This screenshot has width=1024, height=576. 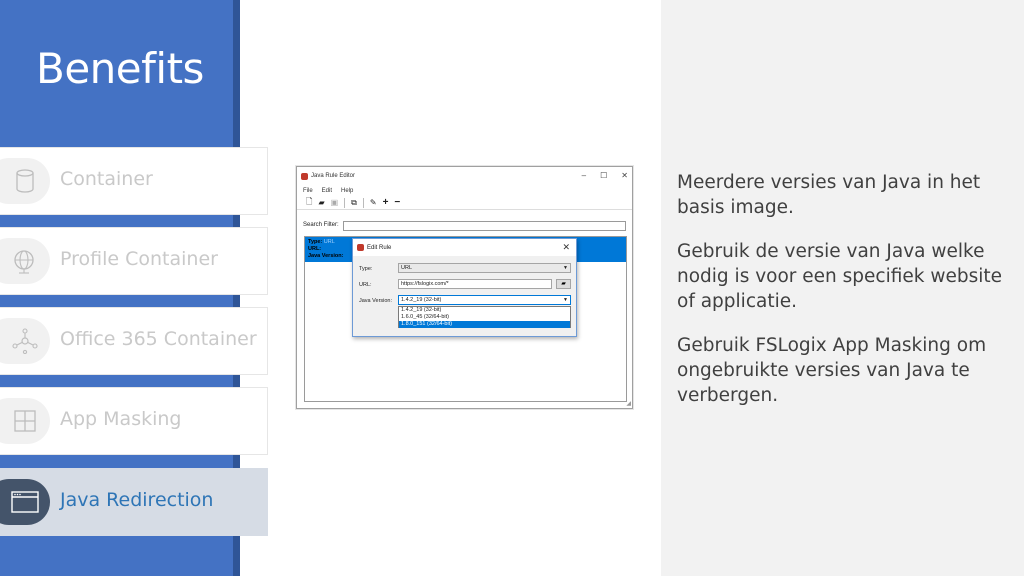 What do you see at coordinates (386, 202) in the screenshot?
I see `add-icon: +` at bounding box center [386, 202].